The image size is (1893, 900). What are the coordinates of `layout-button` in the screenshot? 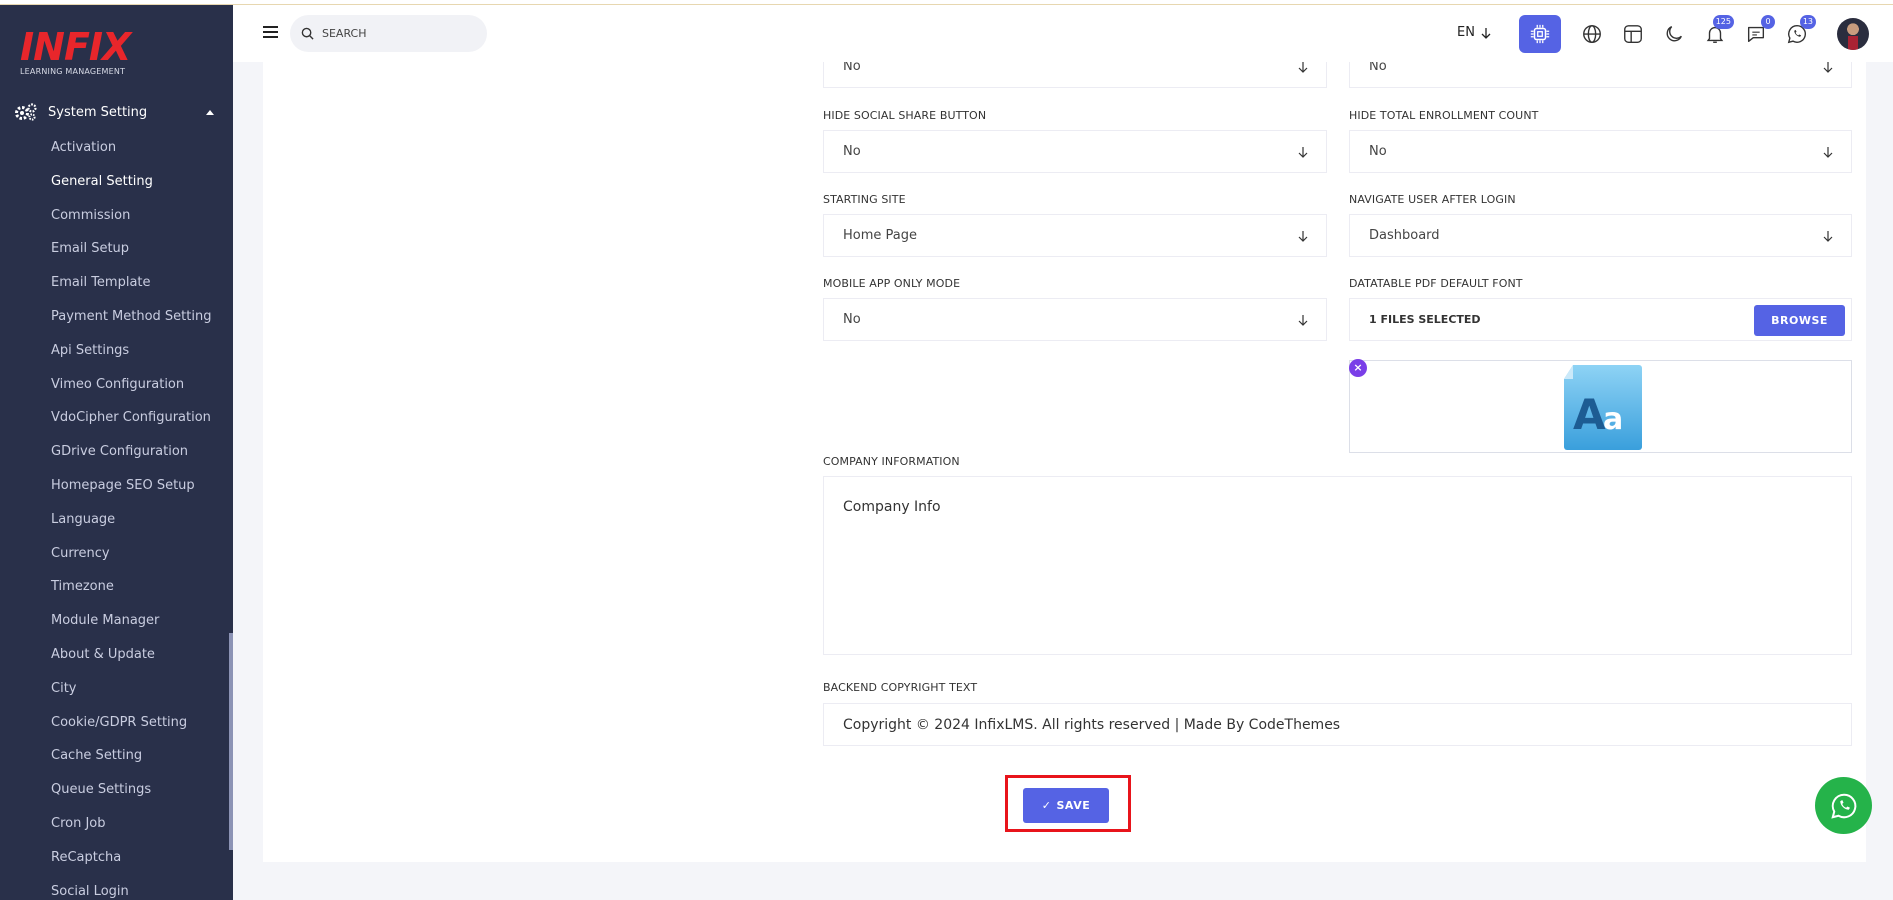 It's located at (1633, 34).